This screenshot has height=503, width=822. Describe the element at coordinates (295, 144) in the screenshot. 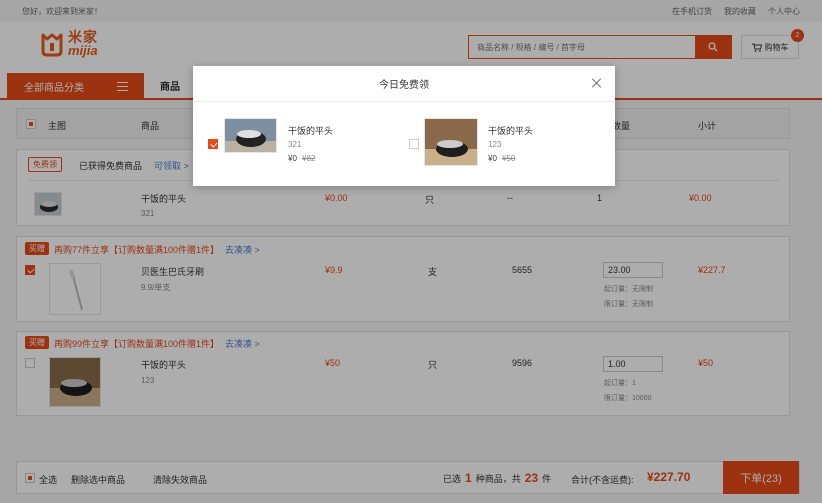

I see `modal-item-spec-1: 321` at that location.